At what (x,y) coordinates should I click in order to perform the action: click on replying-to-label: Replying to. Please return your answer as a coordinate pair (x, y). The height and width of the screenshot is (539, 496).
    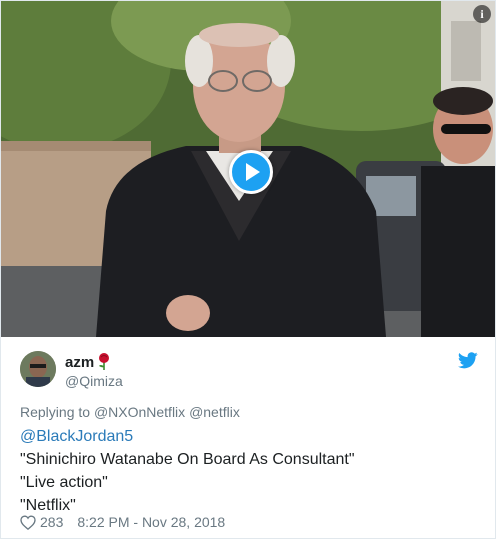
    Looking at the image, I should click on (55, 412).